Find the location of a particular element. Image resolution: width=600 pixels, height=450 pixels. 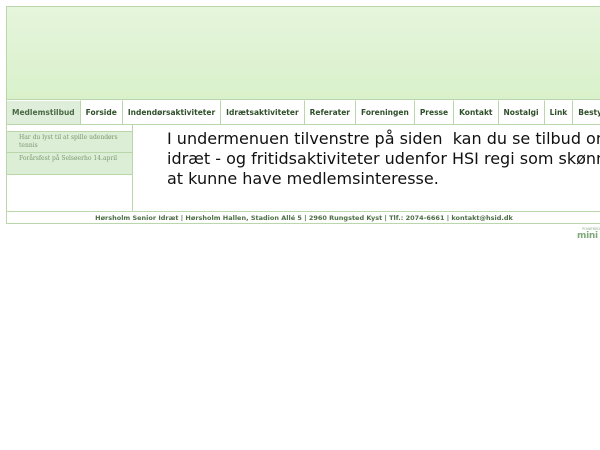

nav-item-link: Link is located at coordinates (559, 112).